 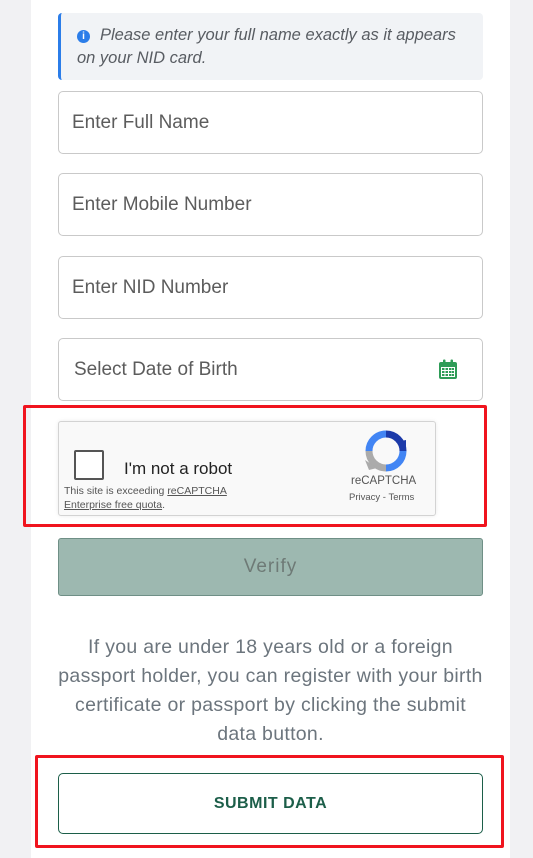 What do you see at coordinates (448, 369) in the screenshot?
I see `calendar-icon` at bounding box center [448, 369].